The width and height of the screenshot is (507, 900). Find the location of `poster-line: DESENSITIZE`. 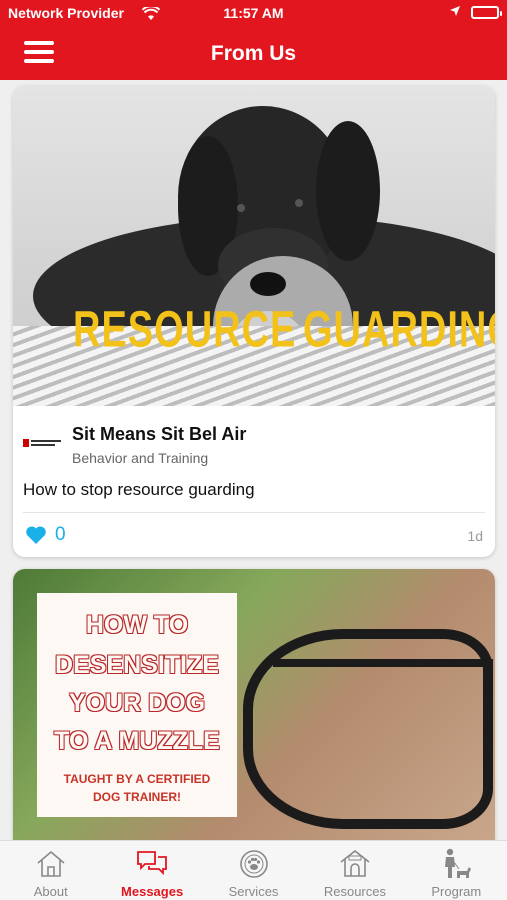

poster-line: DESENSITIZE is located at coordinates (137, 665).